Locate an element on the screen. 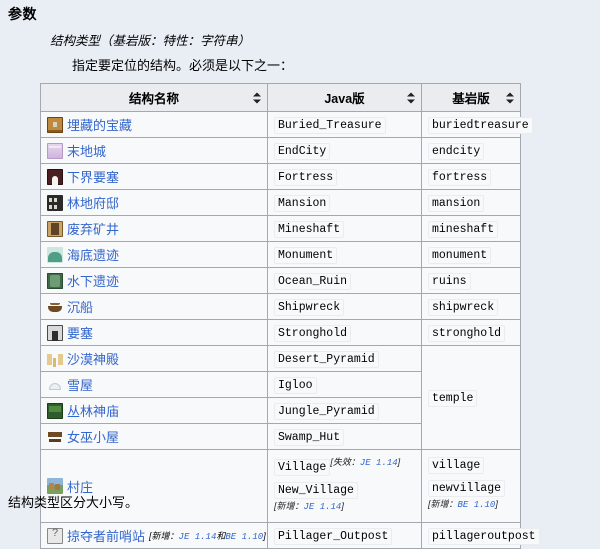 The width and height of the screenshot is (600, 549). column-header-label: Java版 is located at coordinates (344, 99).